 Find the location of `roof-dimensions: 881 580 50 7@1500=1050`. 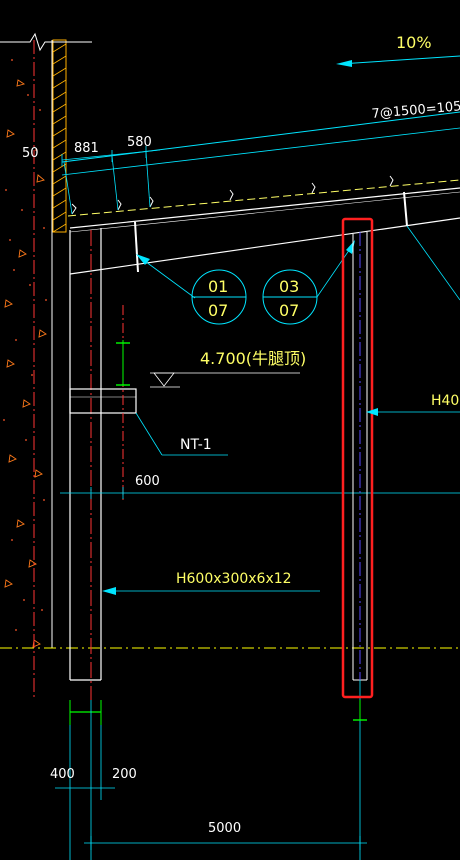

roof-dimensions: 881 580 50 7@1500=1050 is located at coordinates (241, 132).